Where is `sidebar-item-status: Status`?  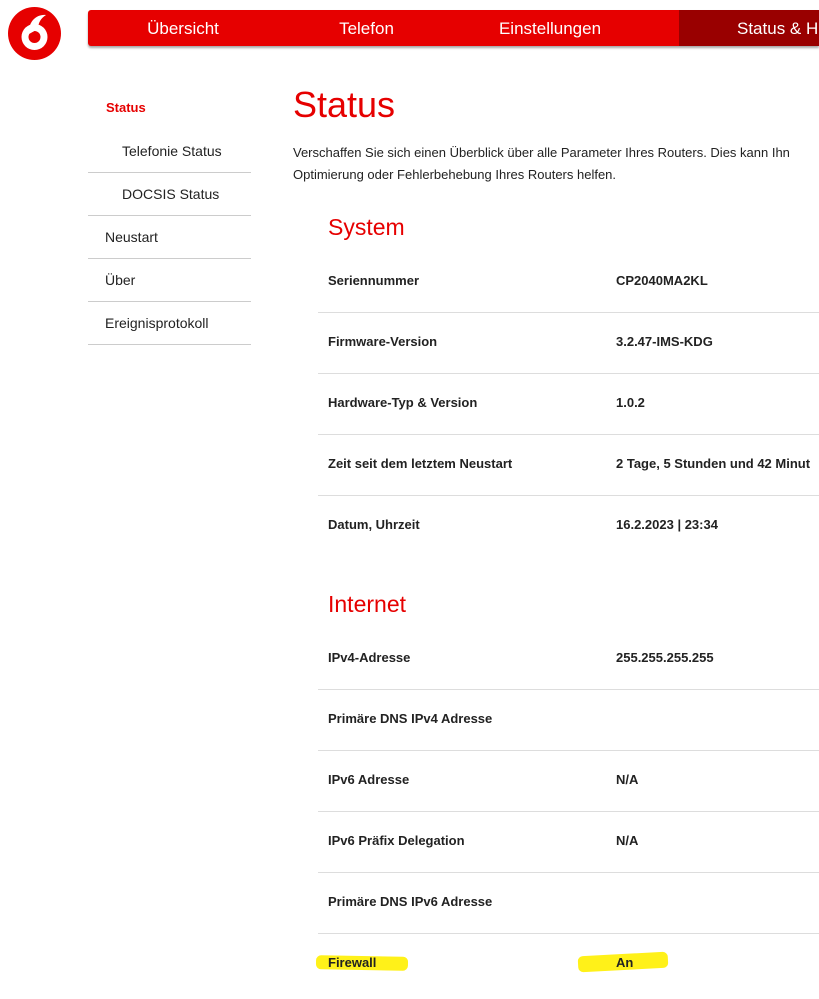
sidebar-item-status: Status is located at coordinates (169, 107).